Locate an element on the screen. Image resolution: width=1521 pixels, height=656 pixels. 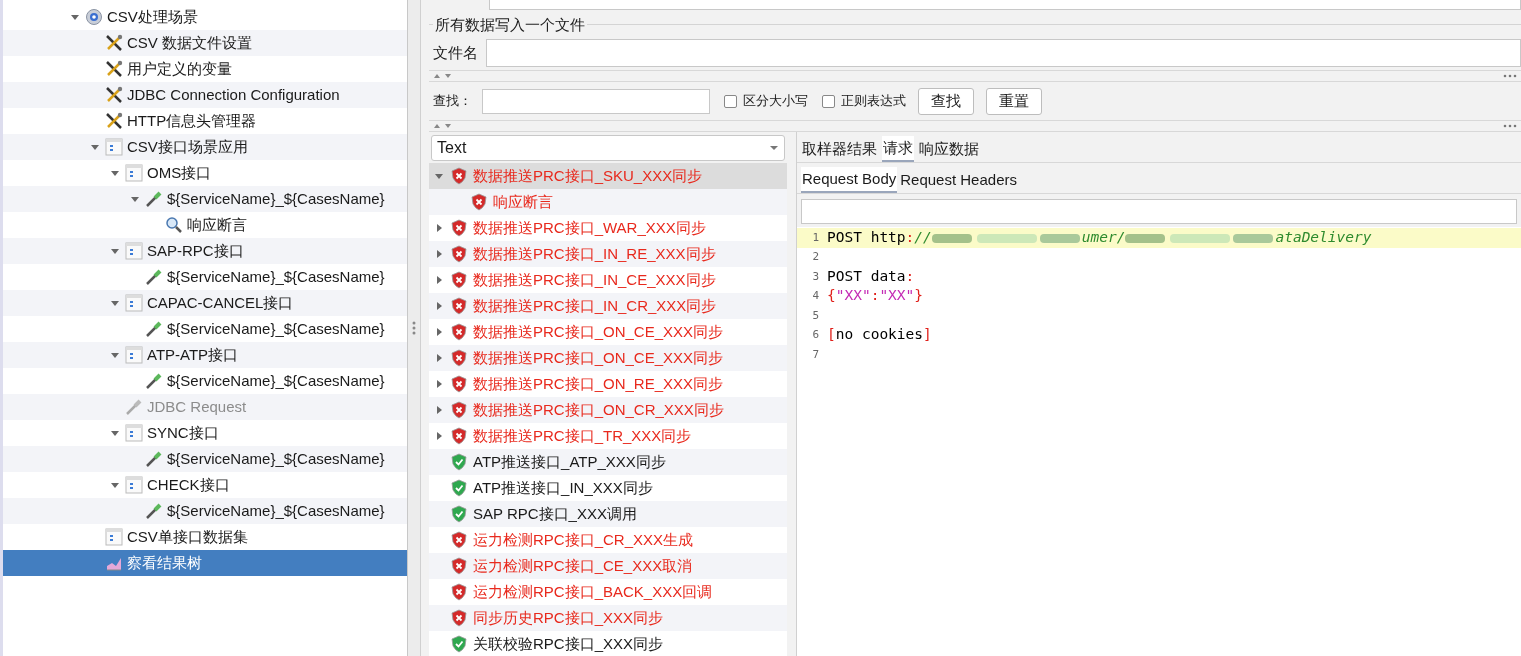
code-text: no cookies is located at coordinates (879, 335).